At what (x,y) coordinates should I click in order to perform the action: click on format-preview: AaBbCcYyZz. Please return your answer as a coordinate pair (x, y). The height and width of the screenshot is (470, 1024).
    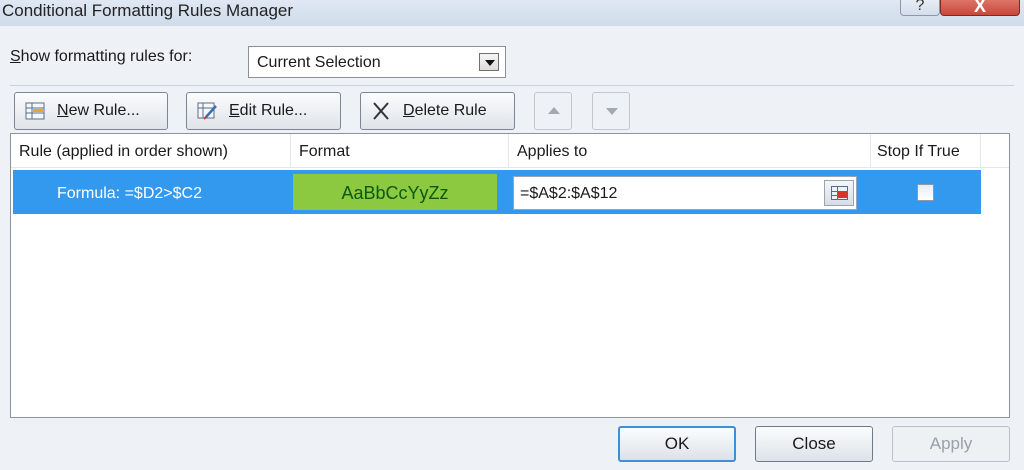
    Looking at the image, I should click on (395, 192).